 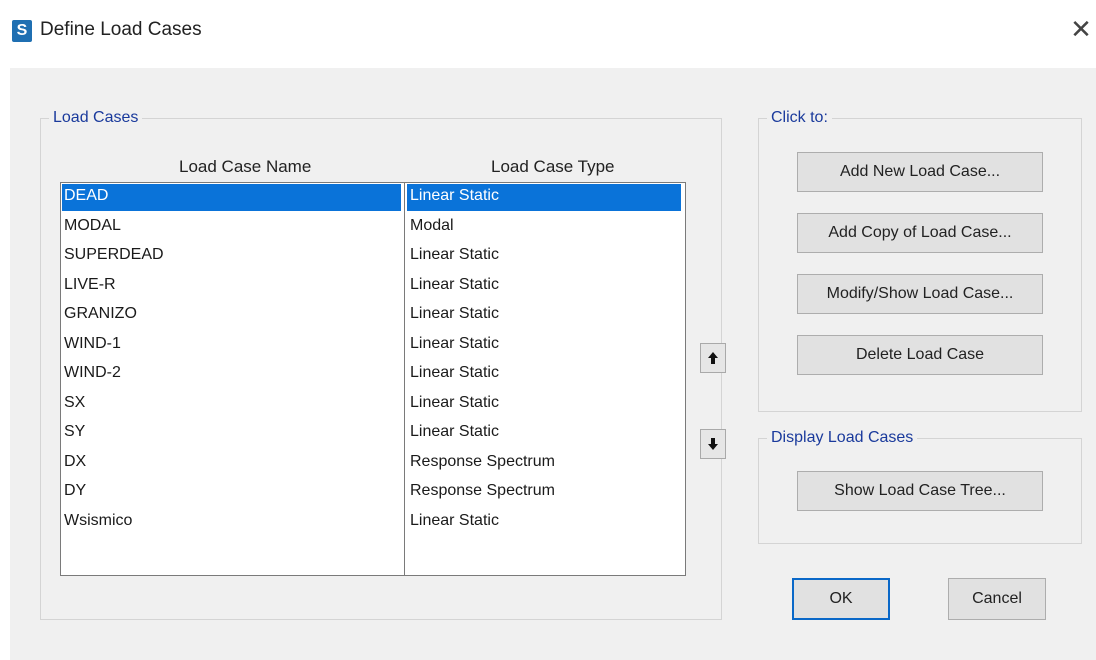 What do you see at coordinates (432, 225) in the screenshot?
I see `load-case-type: Modal` at bounding box center [432, 225].